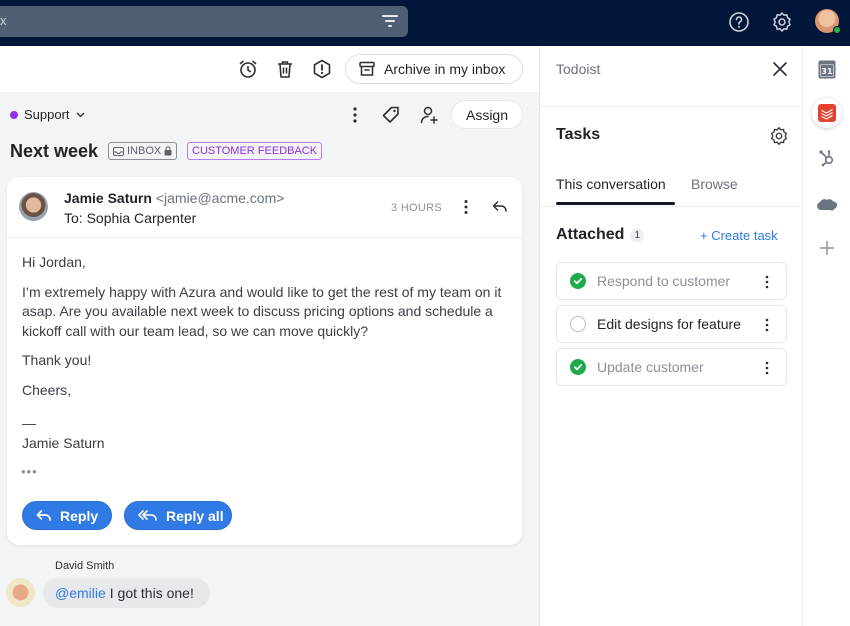 Image resolution: width=850 pixels, height=626 pixels. What do you see at coordinates (147, 515) in the screenshot?
I see `reply-all-arrow-icon` at bounding box center [147, 515].